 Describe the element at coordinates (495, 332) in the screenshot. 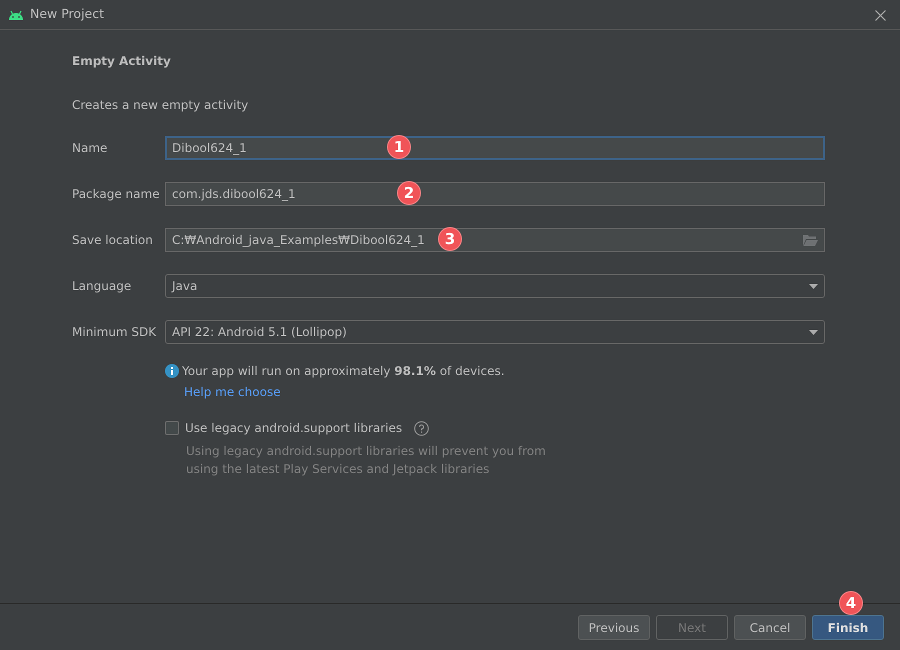

I see `dropdown: API 22: Android 5.1 (Lollipop)` at that location.